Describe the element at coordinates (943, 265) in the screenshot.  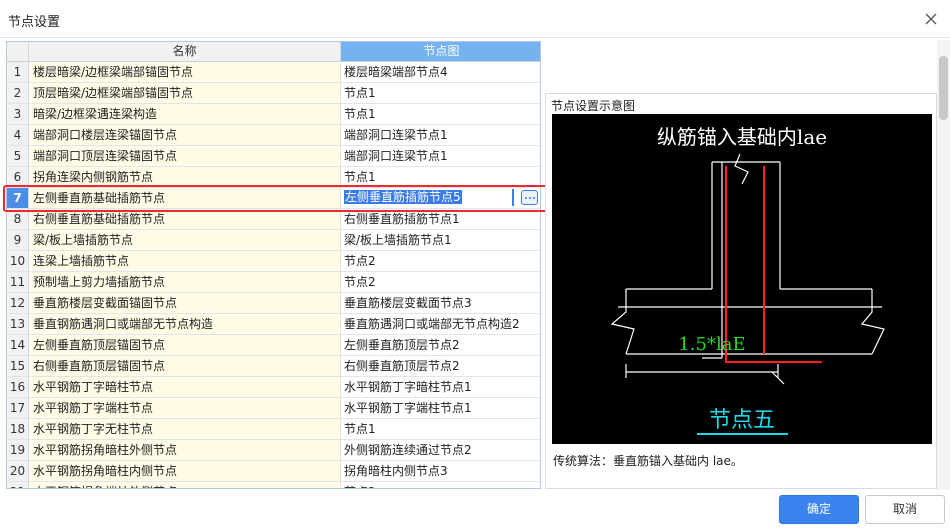
I see `vertical-scrollbar` at that location.